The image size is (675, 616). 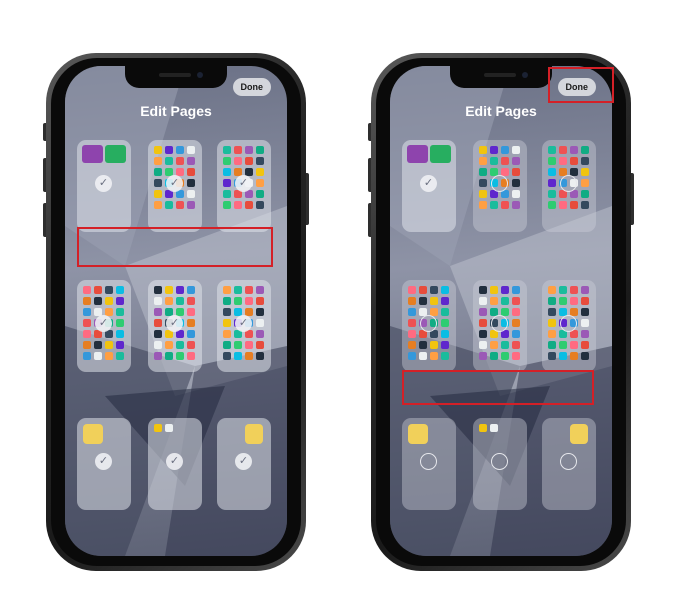 What do you see at coordinates (581, 85) in the screenshot?
I see `highlight-done-button` at bounding box center [581, 85].